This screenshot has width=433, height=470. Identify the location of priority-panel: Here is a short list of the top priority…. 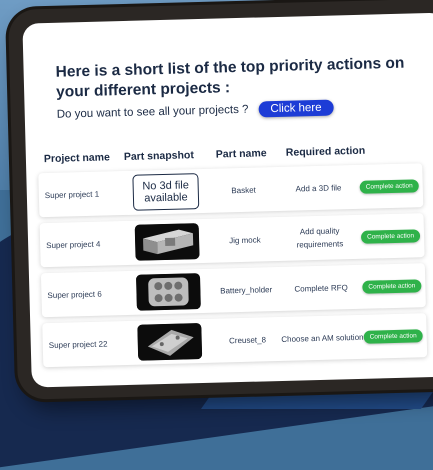
(235, 87).